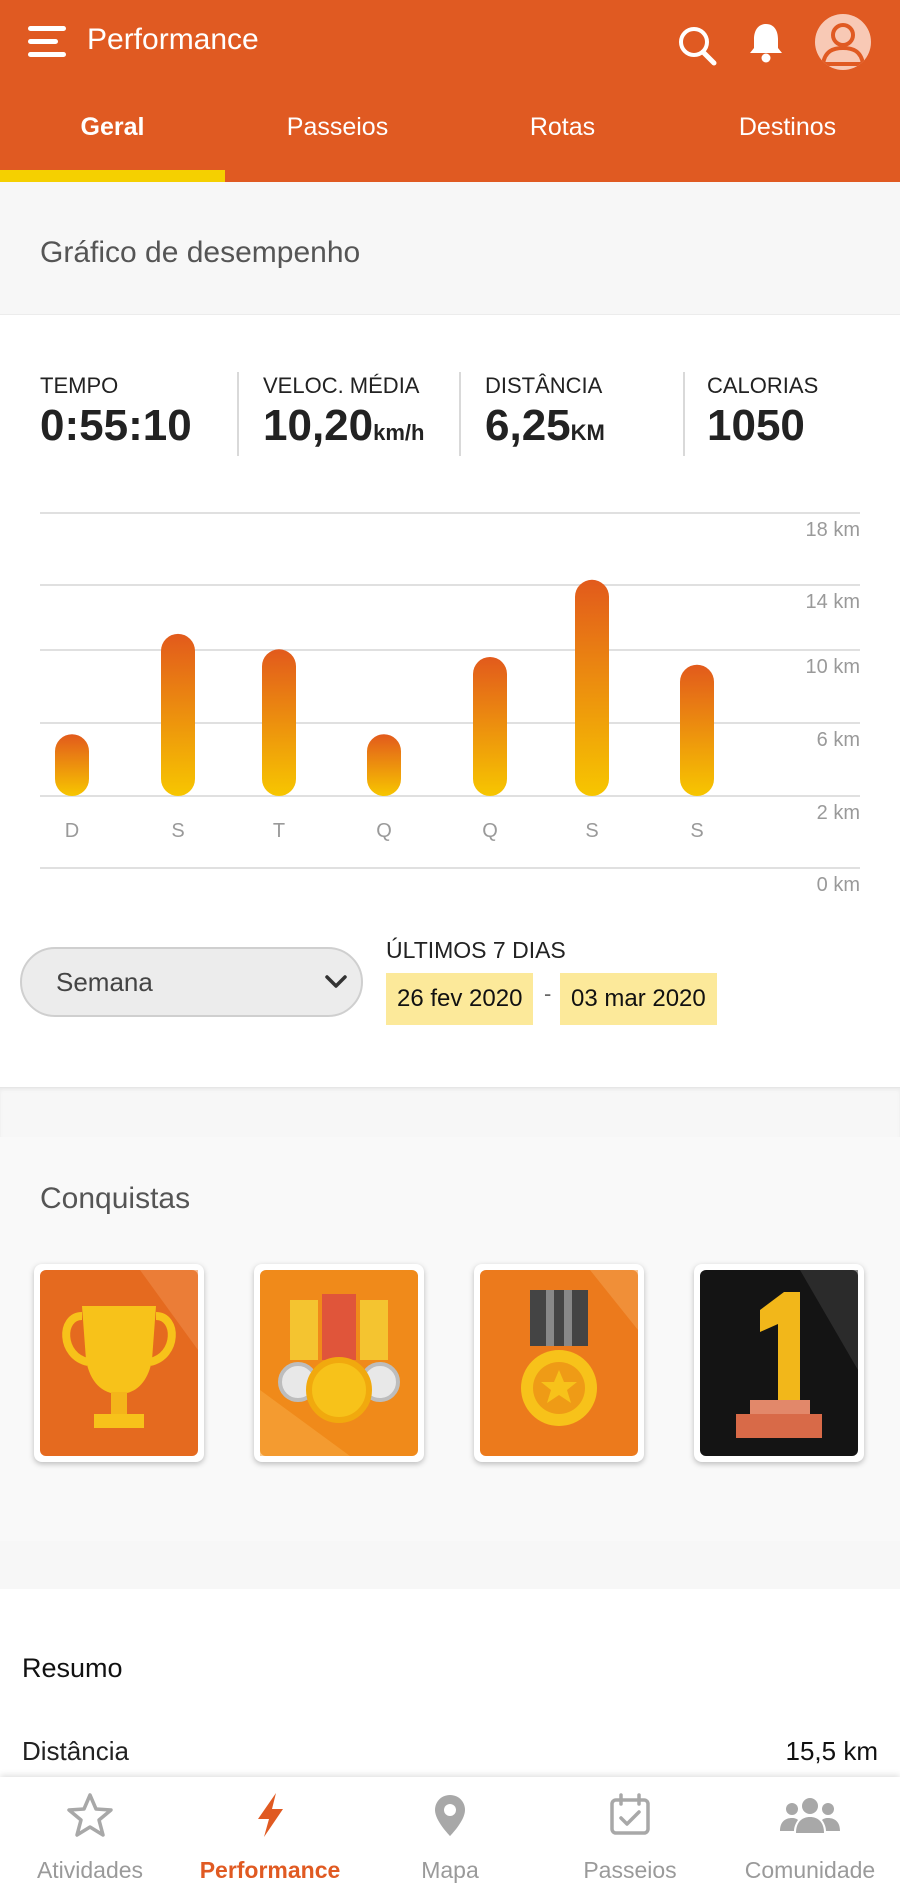 The width and height of the screenshot is (900, 1895). I want to click on nav-comunidade: Comunidade, so click(810, 1836).